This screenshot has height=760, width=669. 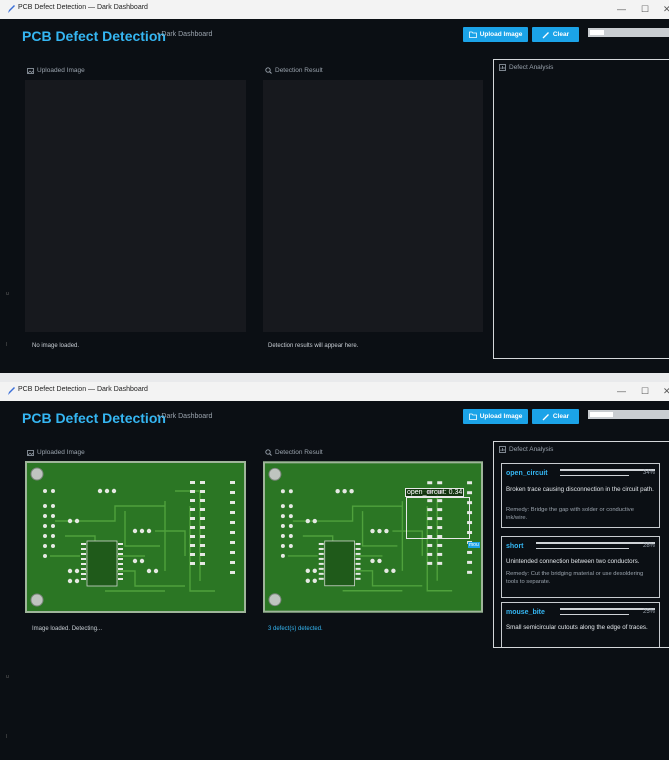 What do you see at coordinates (545, 34) in the screenshot?
I see `brush-icon` at bounding box center [545, 34].